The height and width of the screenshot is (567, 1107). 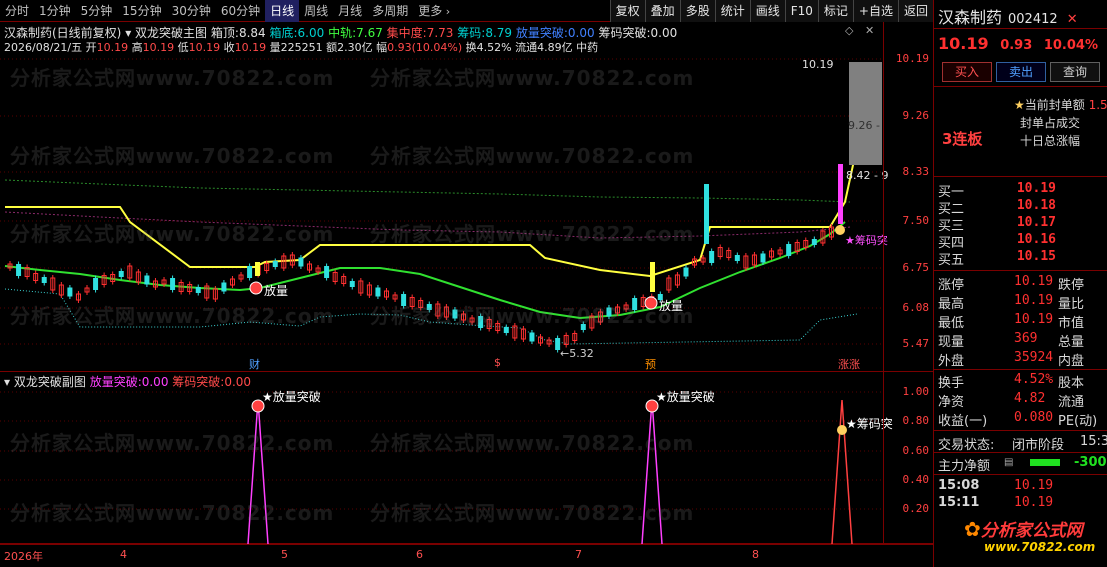 I want to click on stock-chart-title: 汉森制药(日线前复权), so click(x=63, y=33).